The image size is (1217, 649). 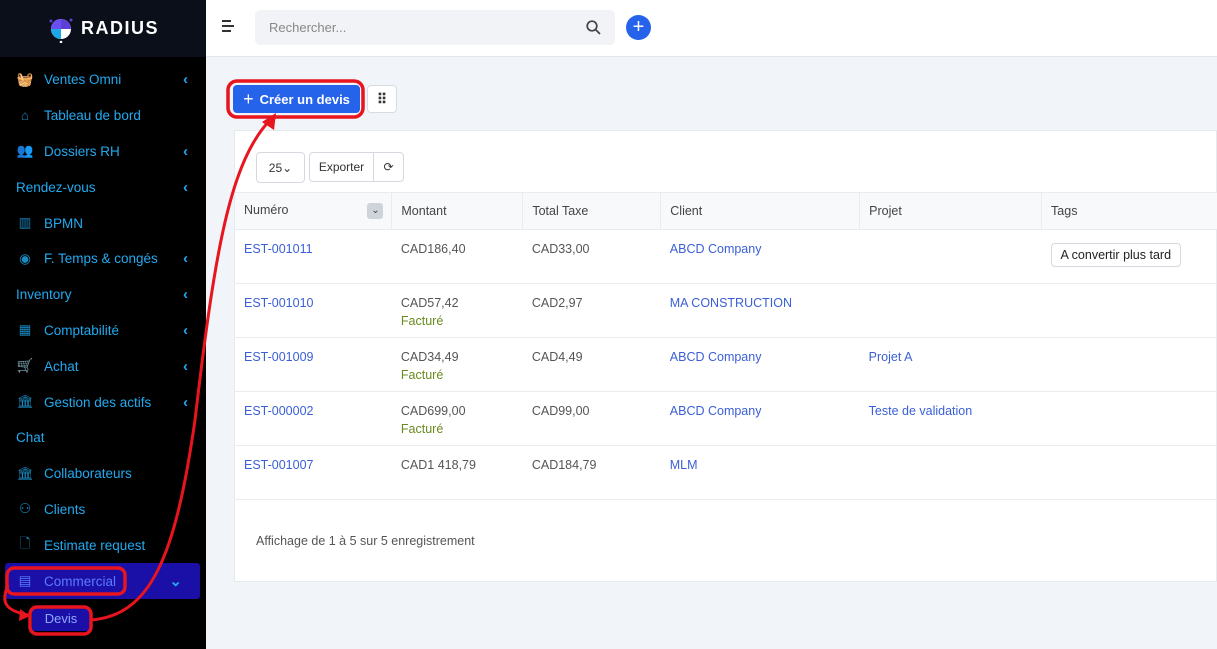 What do you see at coordinates (248, 98) in the screenshot?
I see `plus-icon: +` at bounding box center [248, 98].